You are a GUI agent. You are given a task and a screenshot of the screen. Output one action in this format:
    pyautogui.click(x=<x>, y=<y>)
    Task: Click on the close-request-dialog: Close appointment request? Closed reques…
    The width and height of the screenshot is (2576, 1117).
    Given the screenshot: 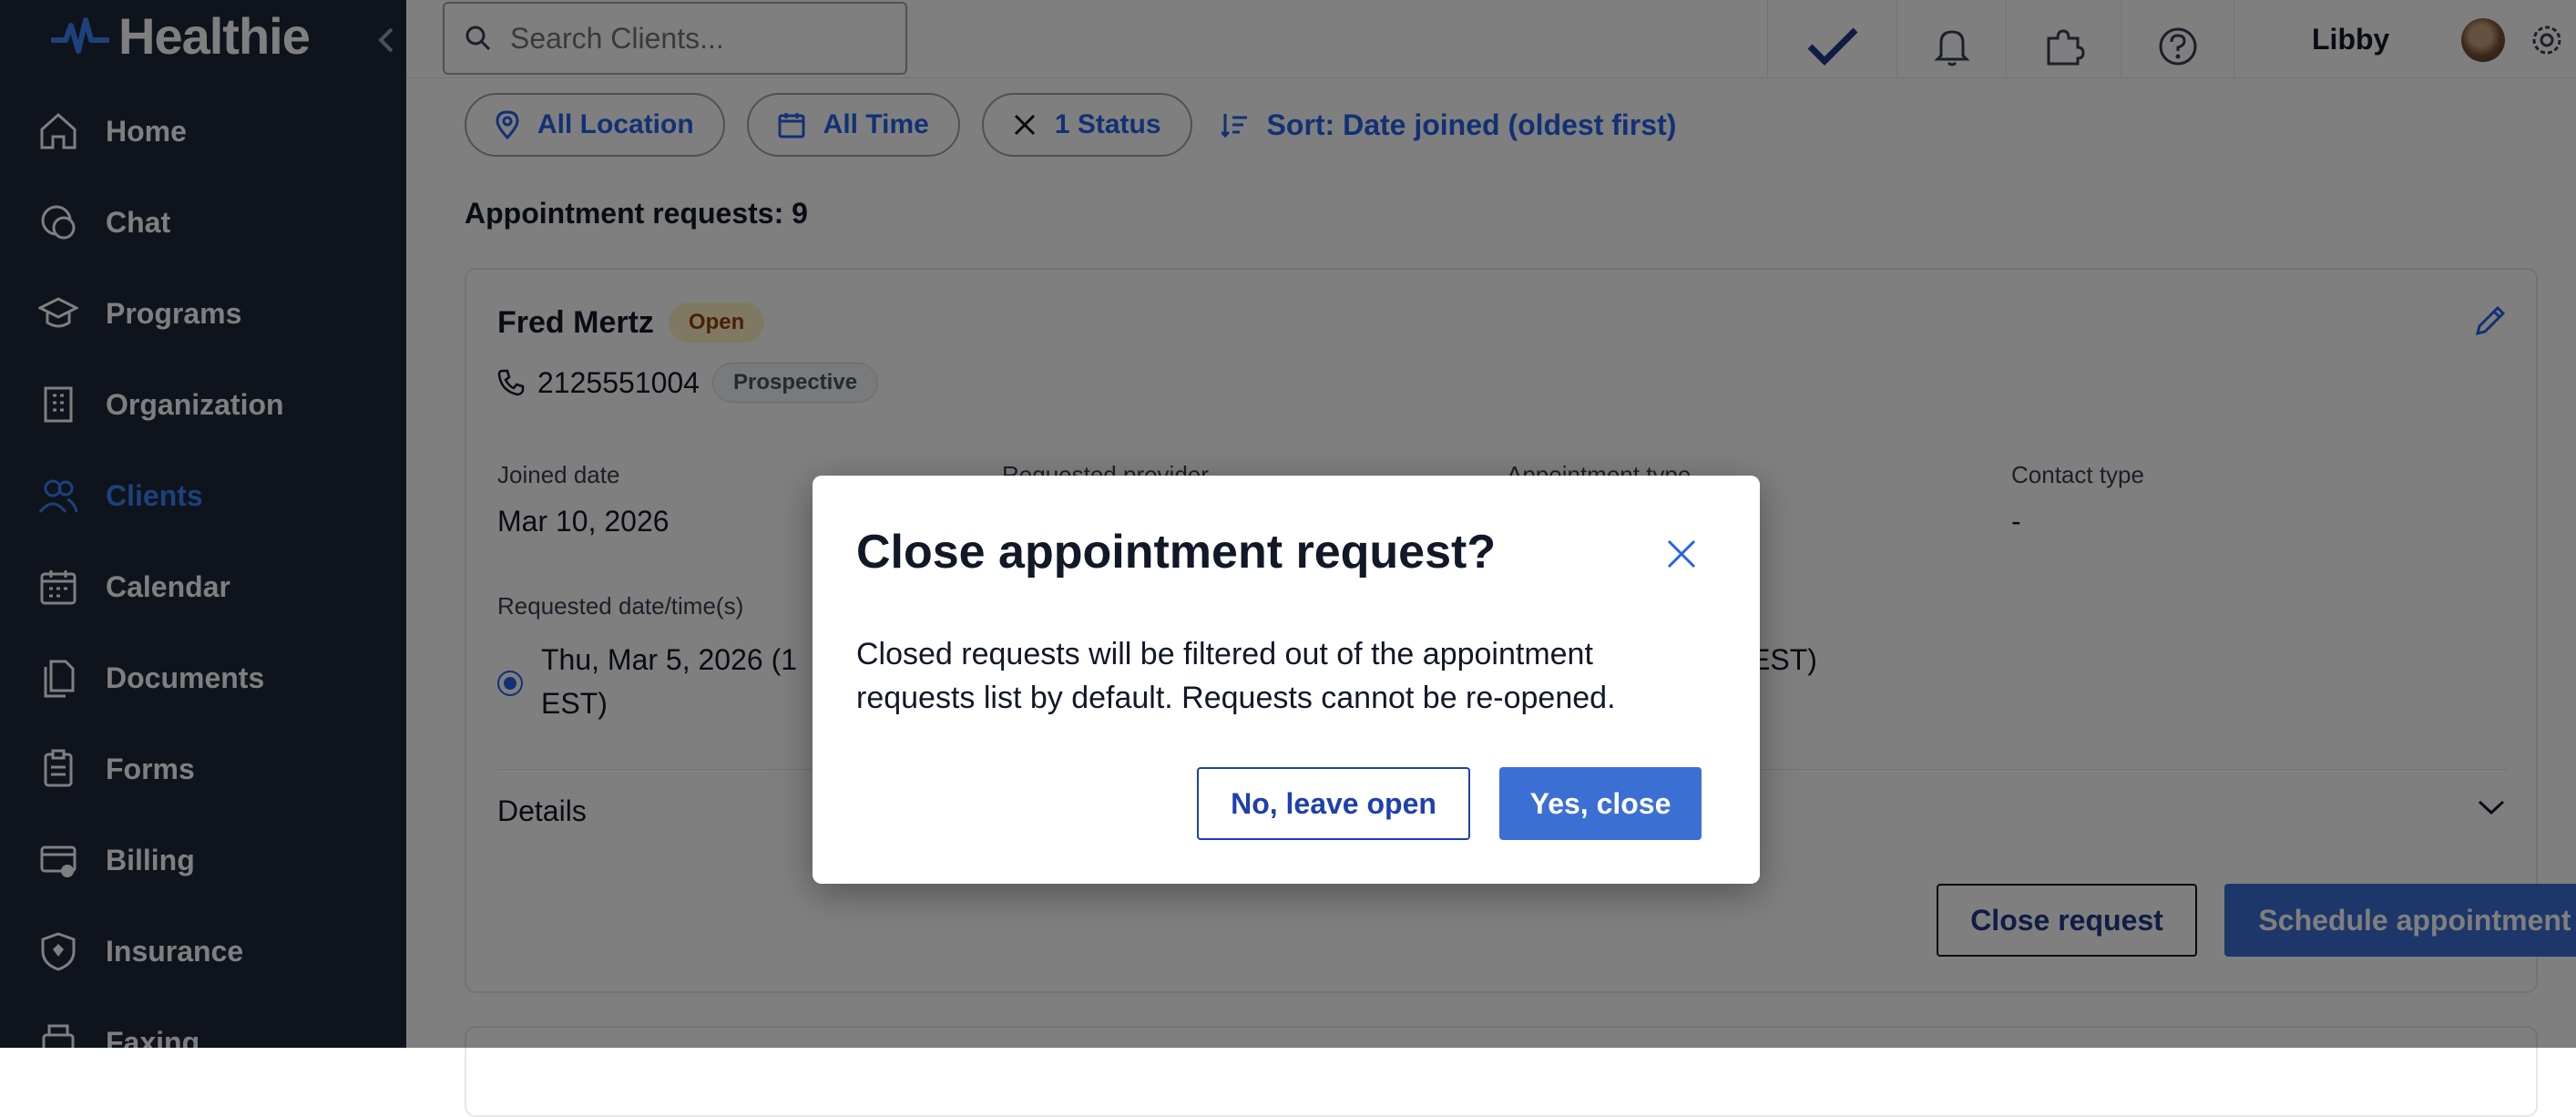 What is the action you would take?
    pyautogui.click(x=1286, y=680)
    